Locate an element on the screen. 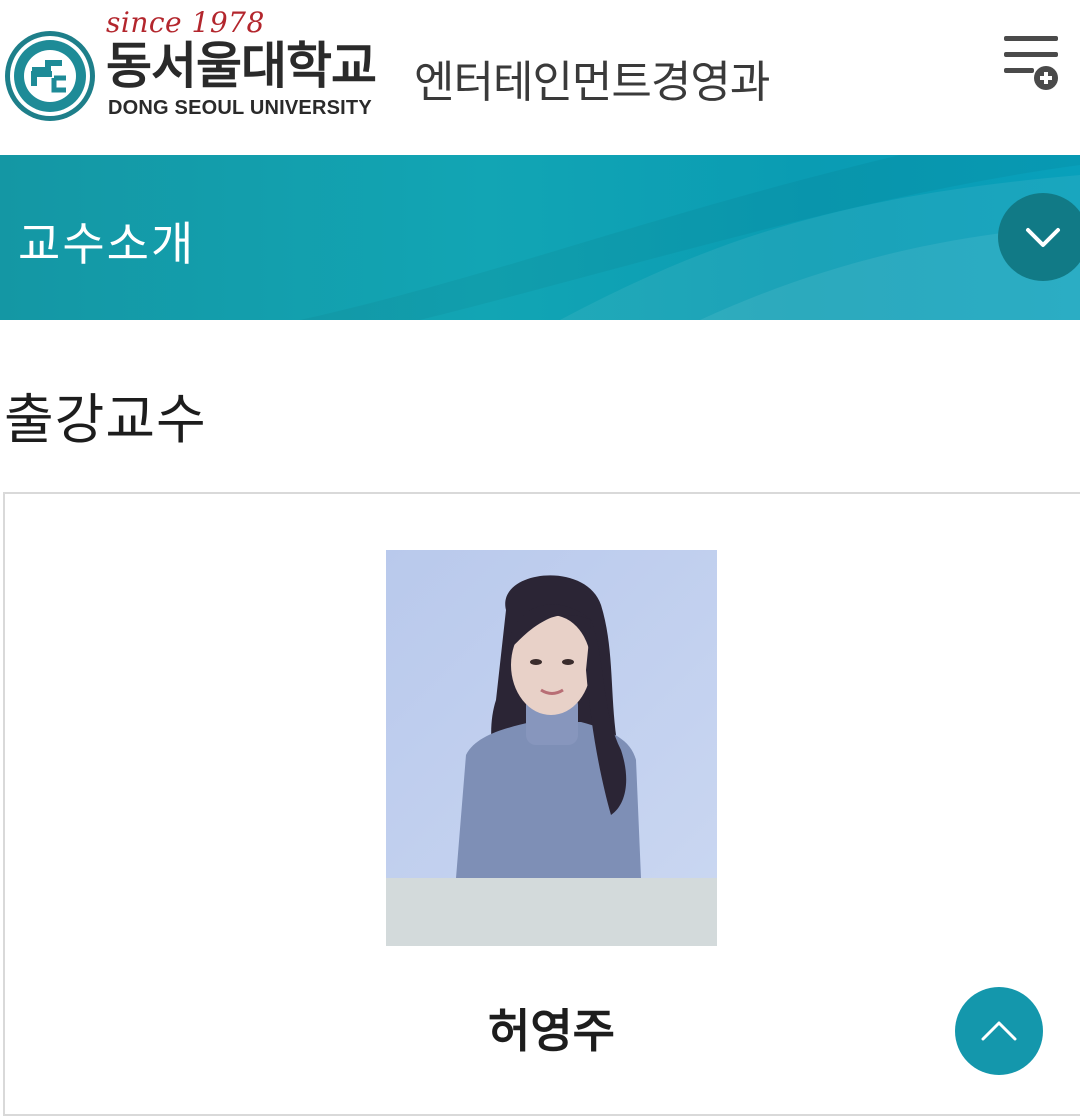  chevron-down-icon is located at coordinates (1043, 237).